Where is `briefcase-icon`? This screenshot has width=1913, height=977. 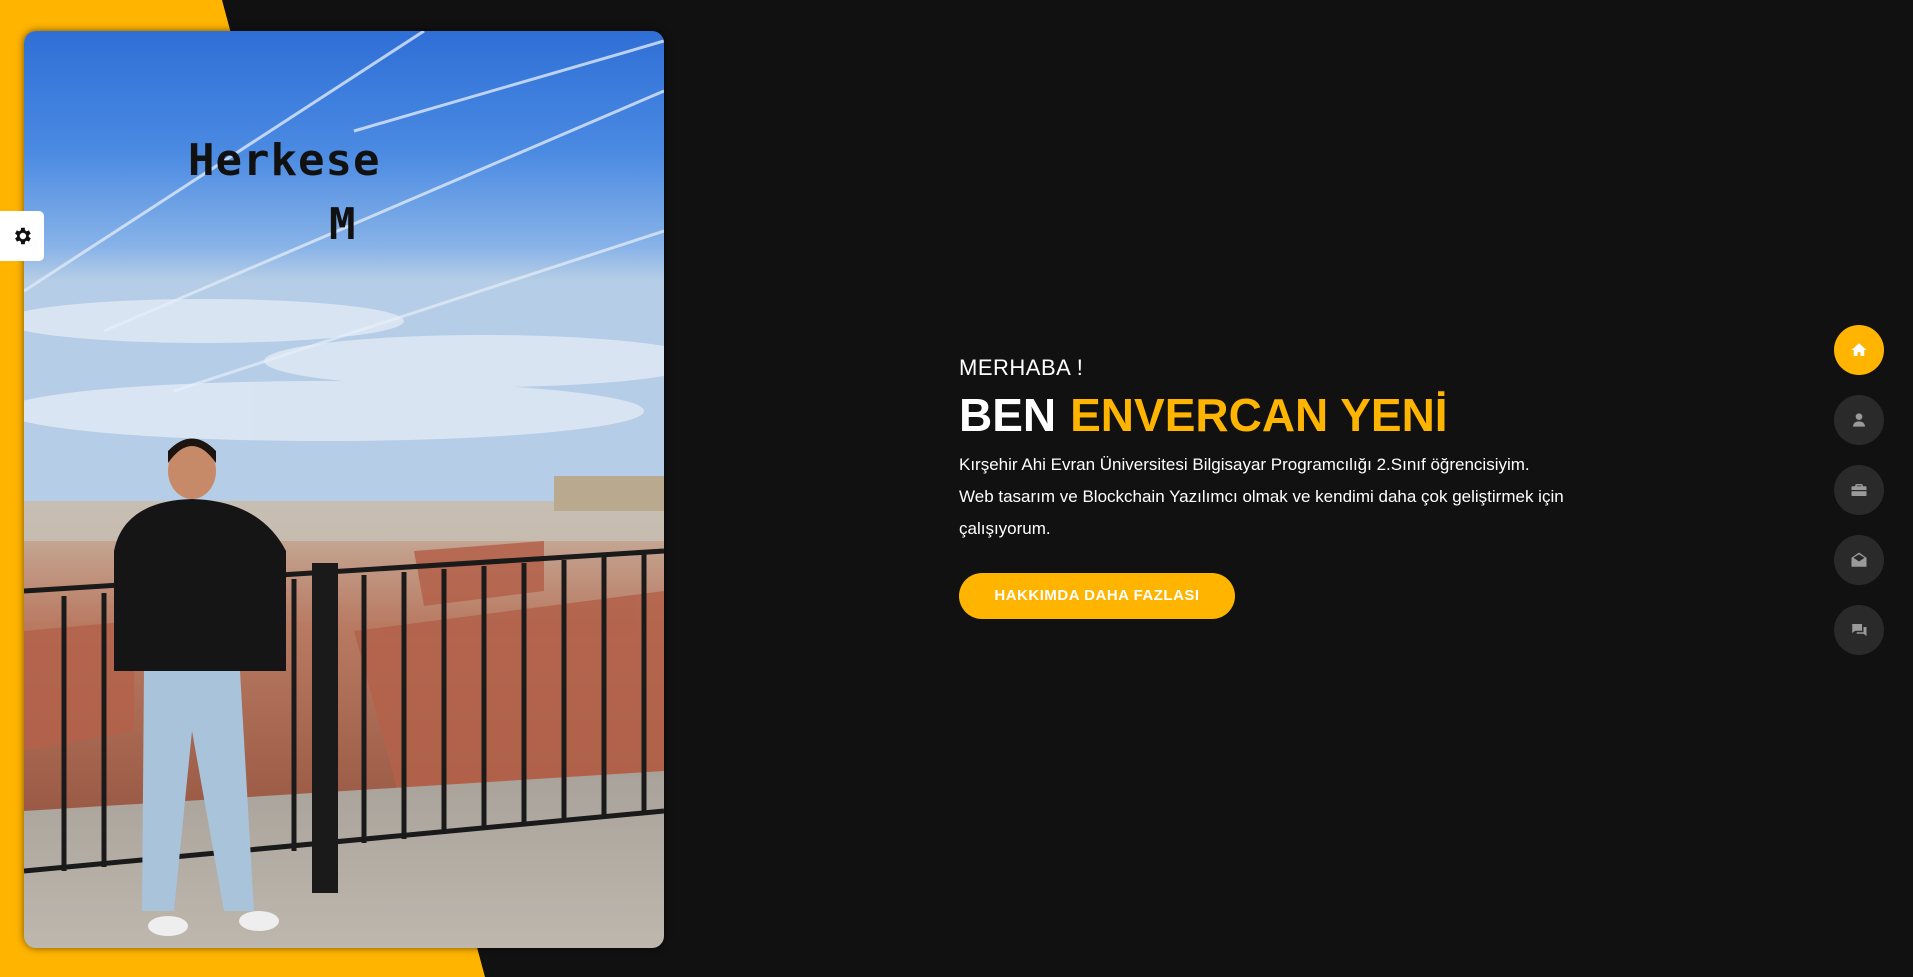
briefcase-icon is located at coordinates (1859, 490).